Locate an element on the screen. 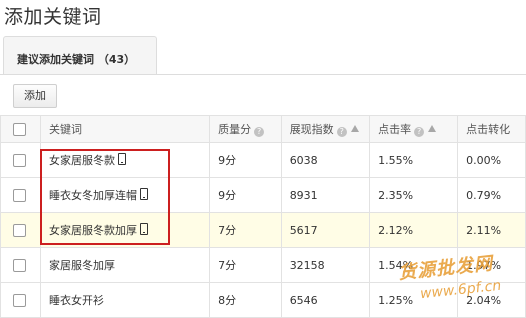 The width and height of the screenshot is (526, 318). table-row: 女家居服冬款 9分 6038 1.55% 0.00% is located at coordinates (263, 160).